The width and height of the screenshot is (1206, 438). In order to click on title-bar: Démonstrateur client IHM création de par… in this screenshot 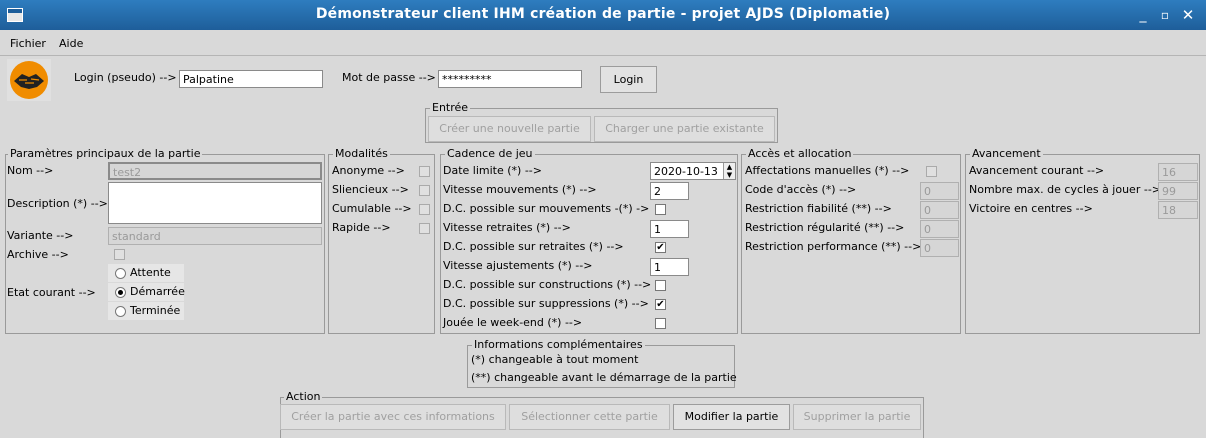, I will do `click(603, 15)`.